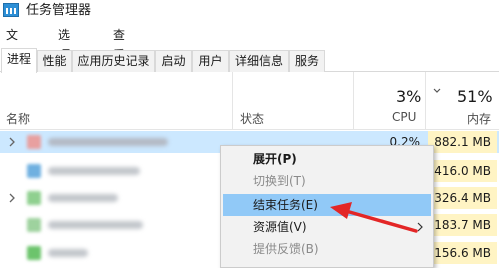 Image resolution: width=499 pixels, height=268 pixels. Describe the element at coordinates (475, 96) in the screenshot. I see `memory-total-percent: 51%` at that location.